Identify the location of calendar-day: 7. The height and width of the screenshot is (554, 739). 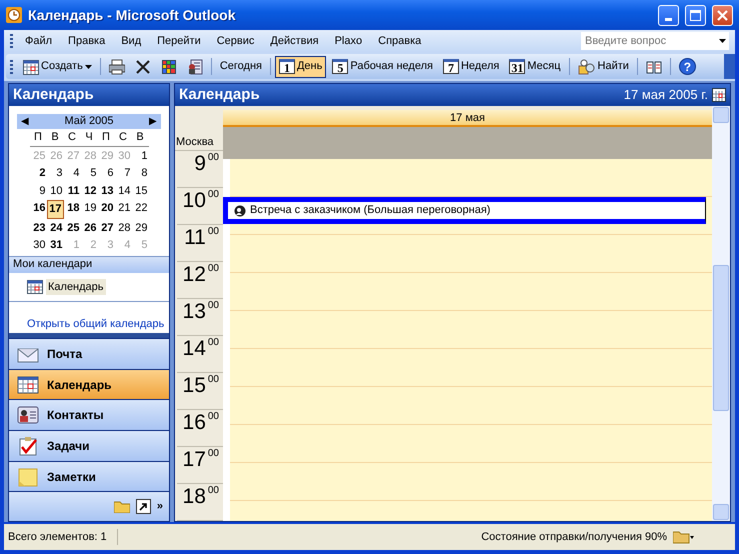
(123, 173).